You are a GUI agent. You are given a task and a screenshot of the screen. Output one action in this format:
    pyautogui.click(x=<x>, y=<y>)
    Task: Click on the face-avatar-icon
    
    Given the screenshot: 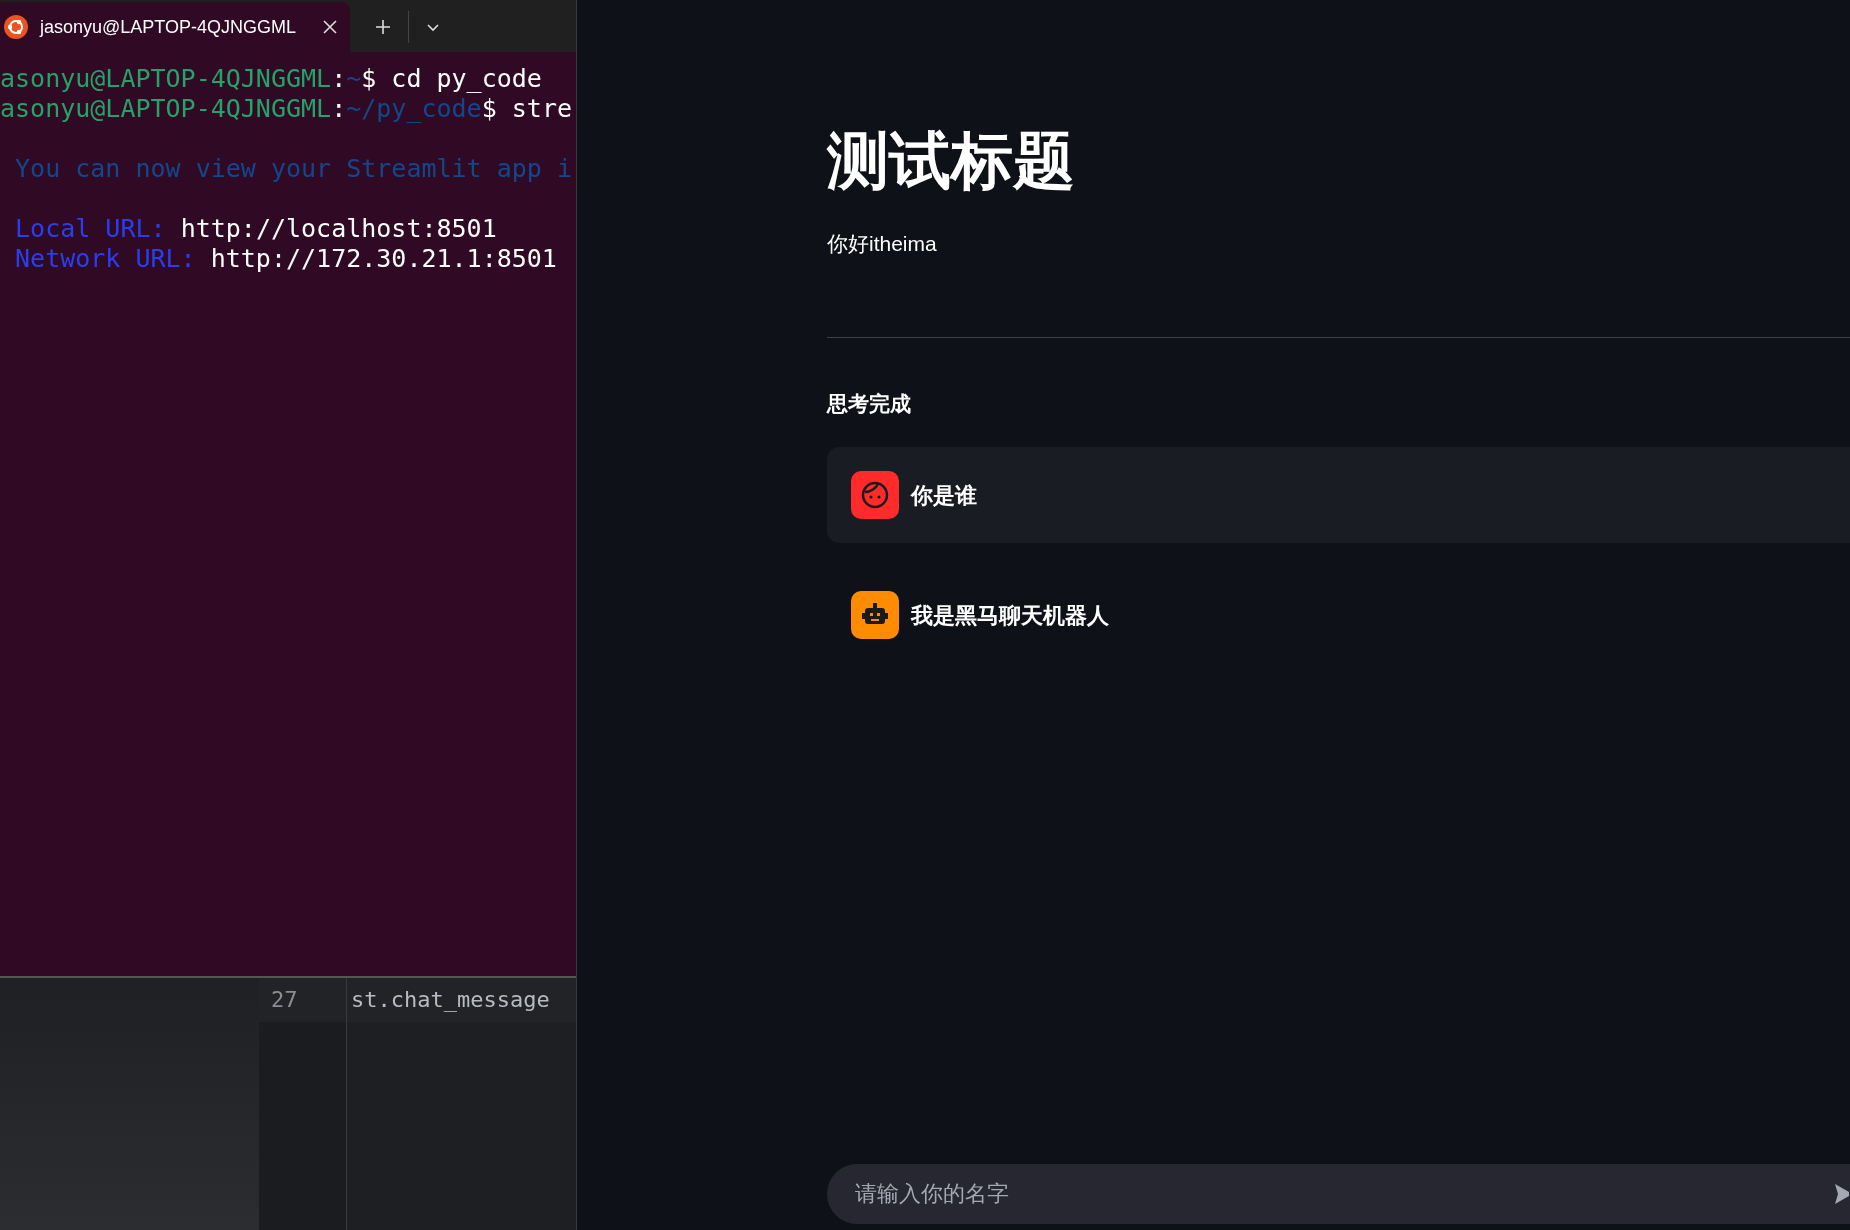 What is the action you would take?
    pyautogui.click(x=875, y=495)
    